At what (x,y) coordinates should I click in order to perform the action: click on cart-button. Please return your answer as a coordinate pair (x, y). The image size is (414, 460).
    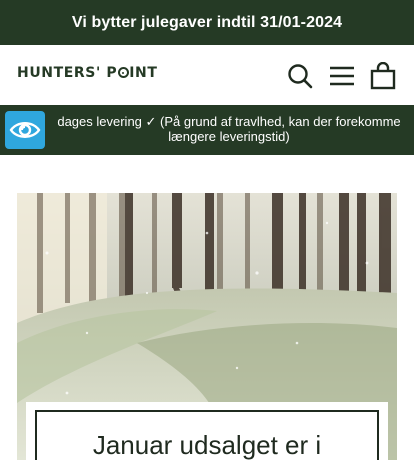
    Looking at the image, I should click on (383, 76).